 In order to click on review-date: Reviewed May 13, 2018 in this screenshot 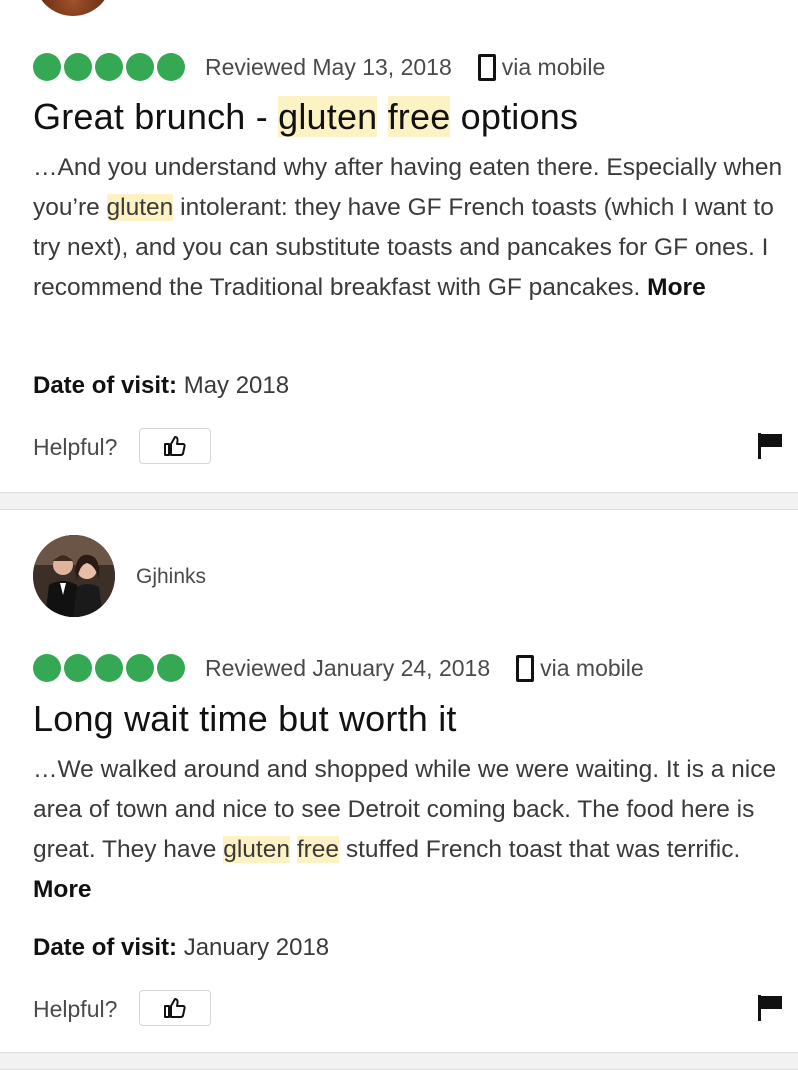, I will do `click(328, 66)`.